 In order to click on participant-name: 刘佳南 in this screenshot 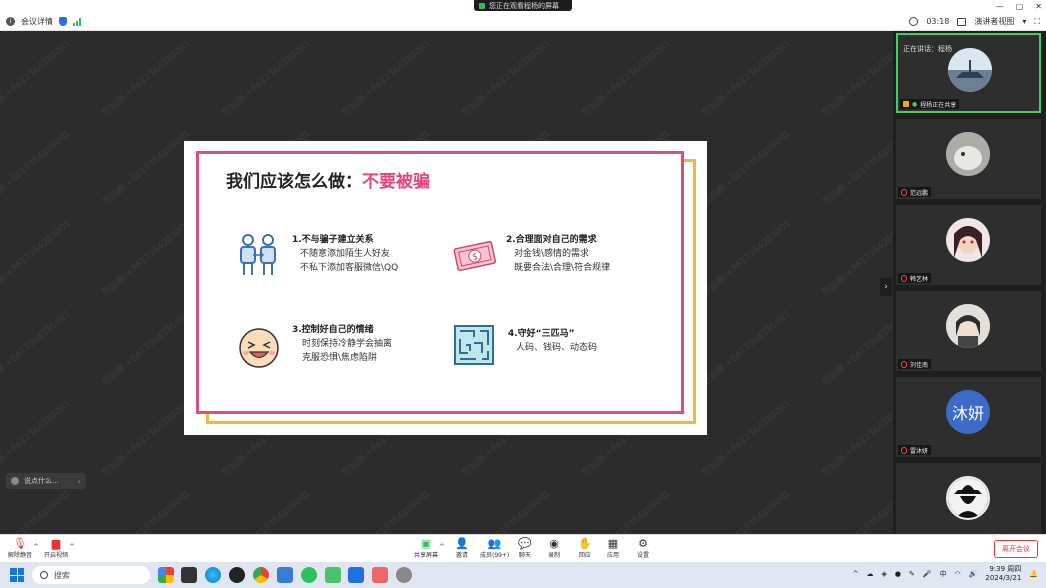, I will do `click(915, 364)`.